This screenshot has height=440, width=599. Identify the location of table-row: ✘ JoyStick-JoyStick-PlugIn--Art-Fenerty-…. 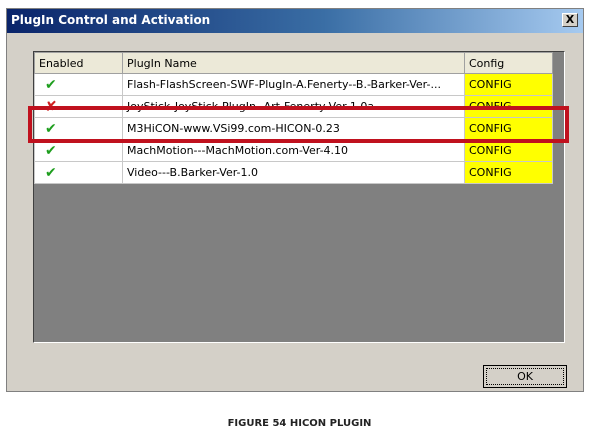
(293, 106).